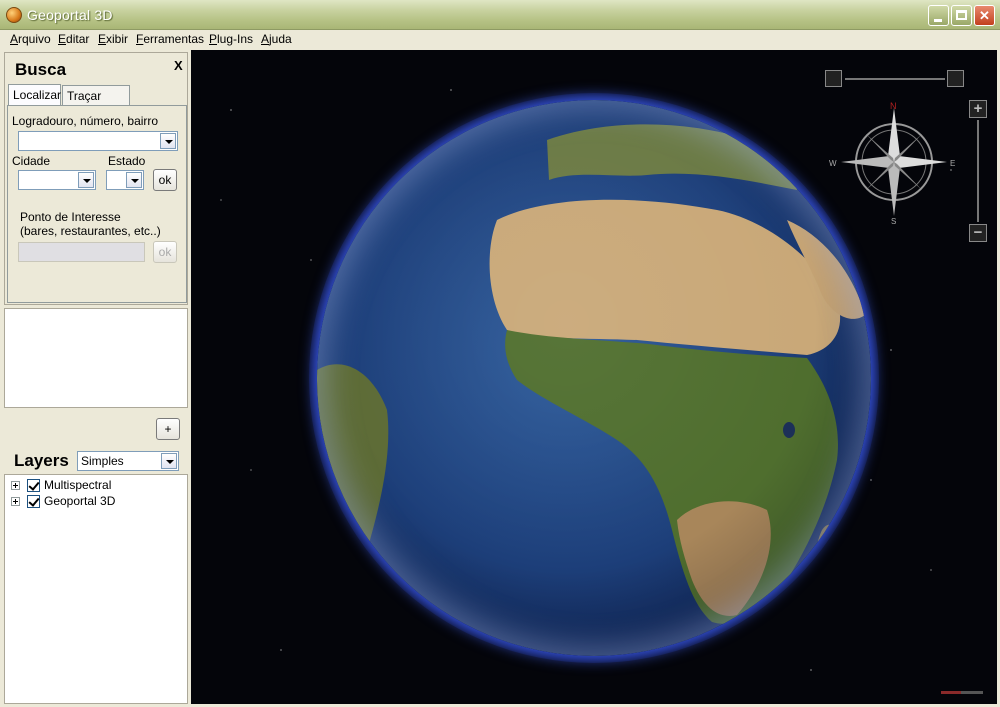 The image size is (1000, 707). What do you see at coordinates (70, 15) in the screenshot?
I see `window-title: Geoportal 3D` at bounding box center [70, 15].